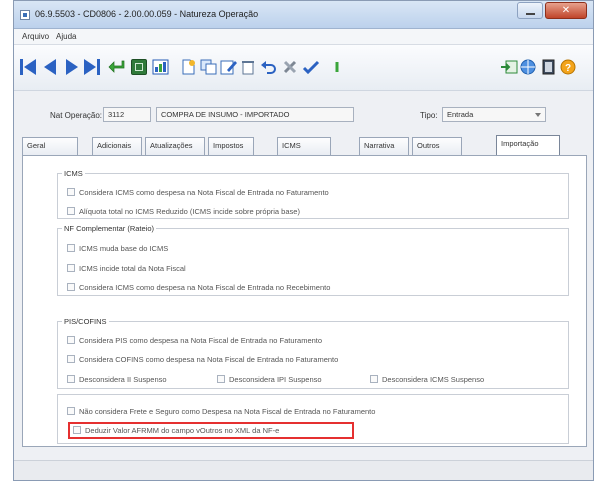  I want to click on status-bar, so click(303, 470).